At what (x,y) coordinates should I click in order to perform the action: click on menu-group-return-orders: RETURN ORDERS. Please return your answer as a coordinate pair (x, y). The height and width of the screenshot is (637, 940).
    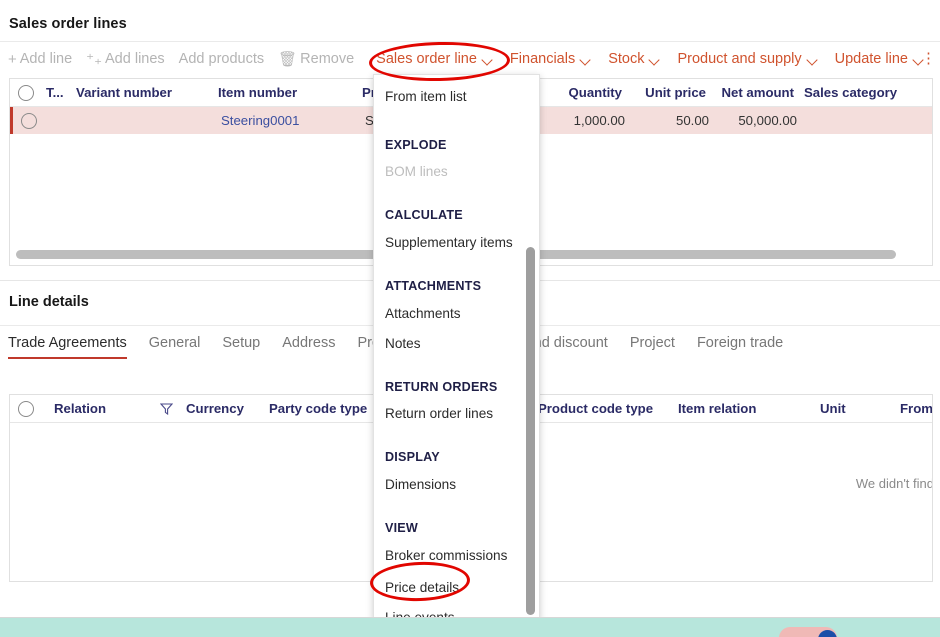
    Looking at the image, I should click on (441, 387).